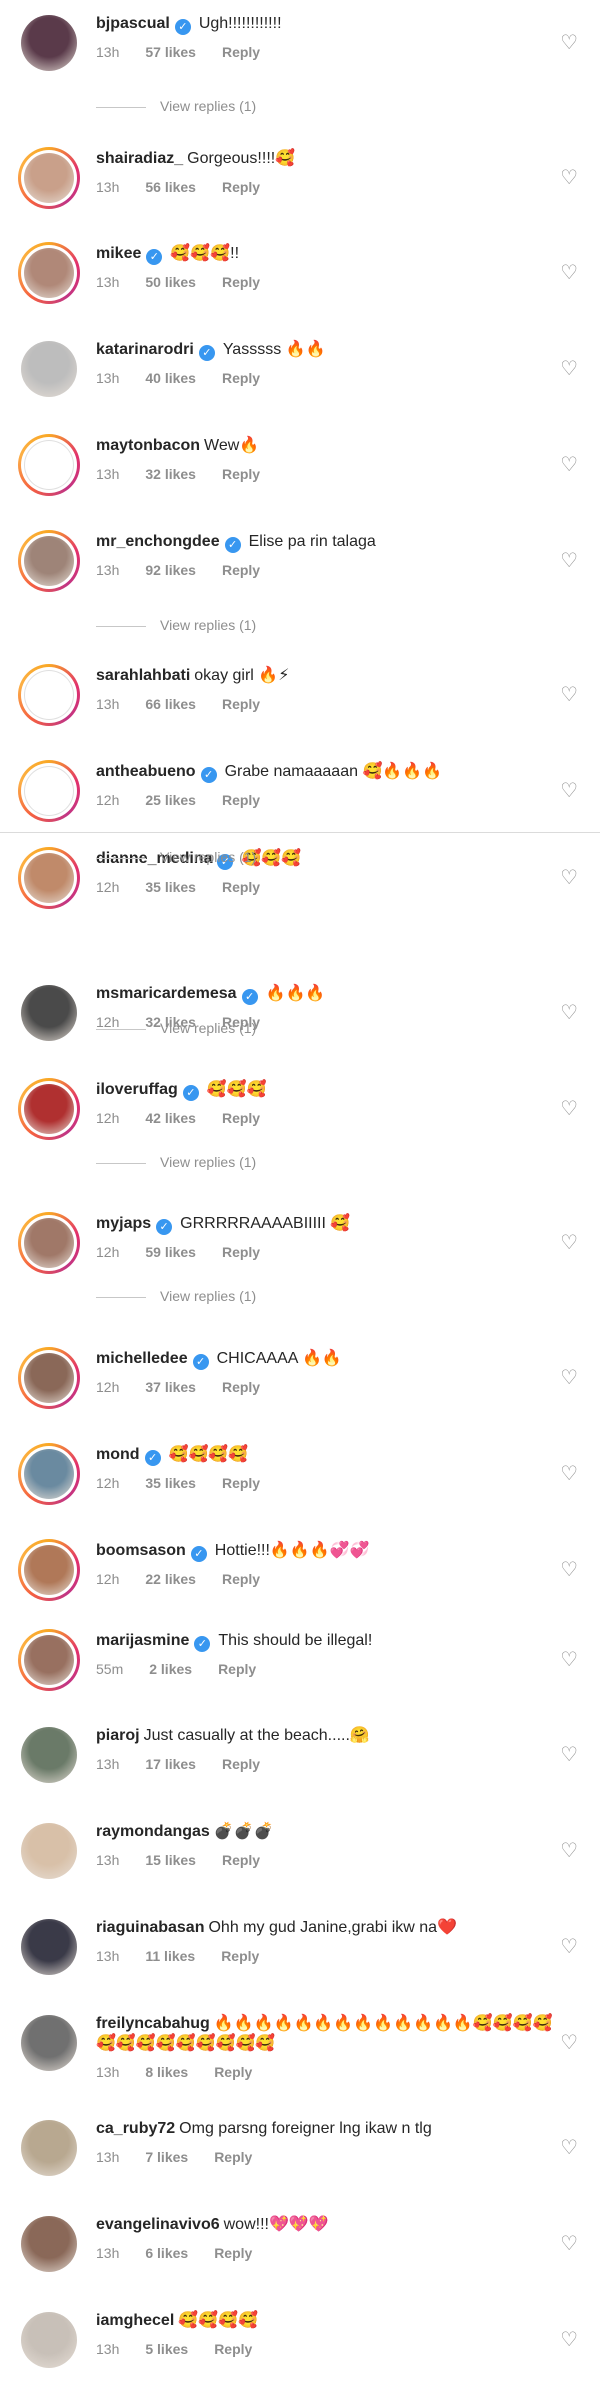 This screenshot has height=2390, width=600. What do you see at coordinates (170, 570) in the screenshot?
I see `likes-count: 92 likes` at bounding box center [170, 570].